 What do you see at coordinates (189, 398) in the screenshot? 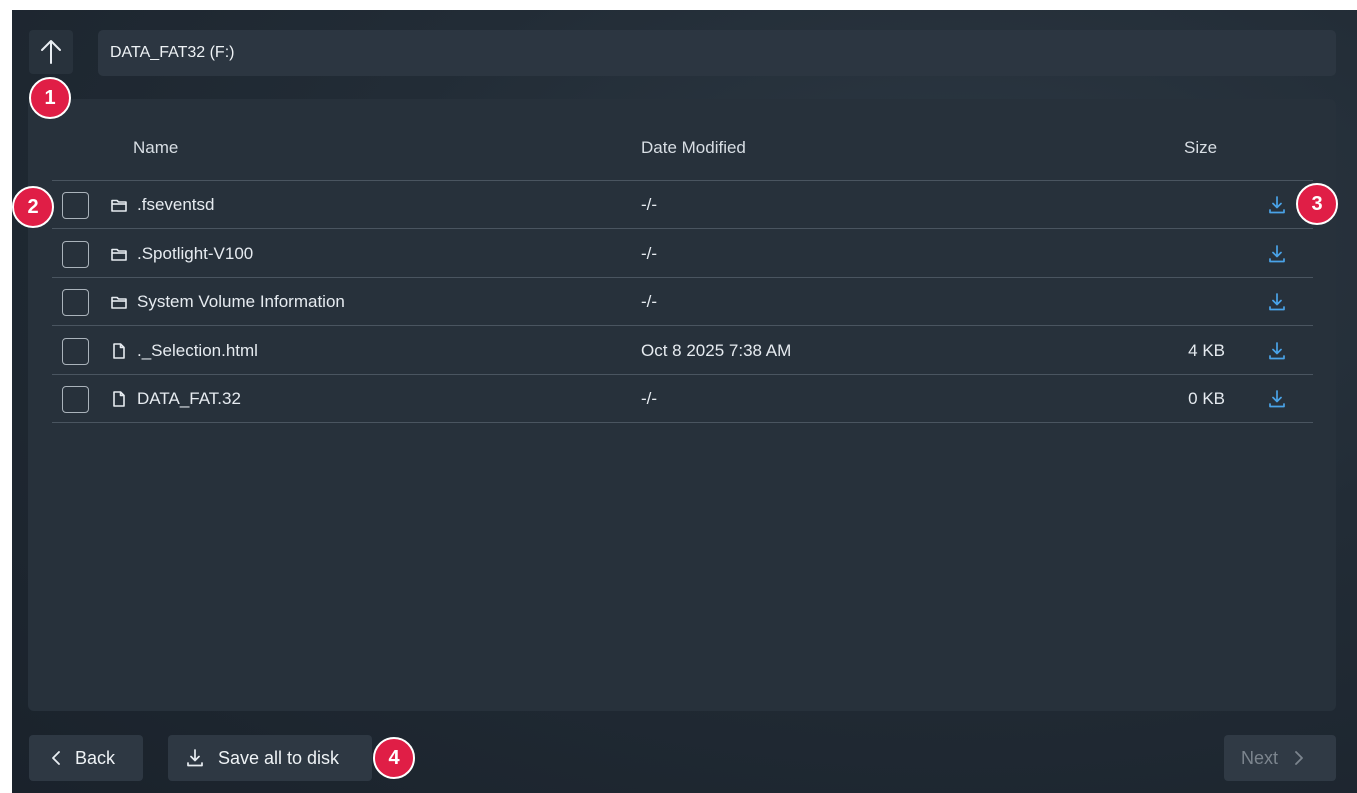
I see `file-name: DATA_FAT.32` at bounding box center [189, 398].